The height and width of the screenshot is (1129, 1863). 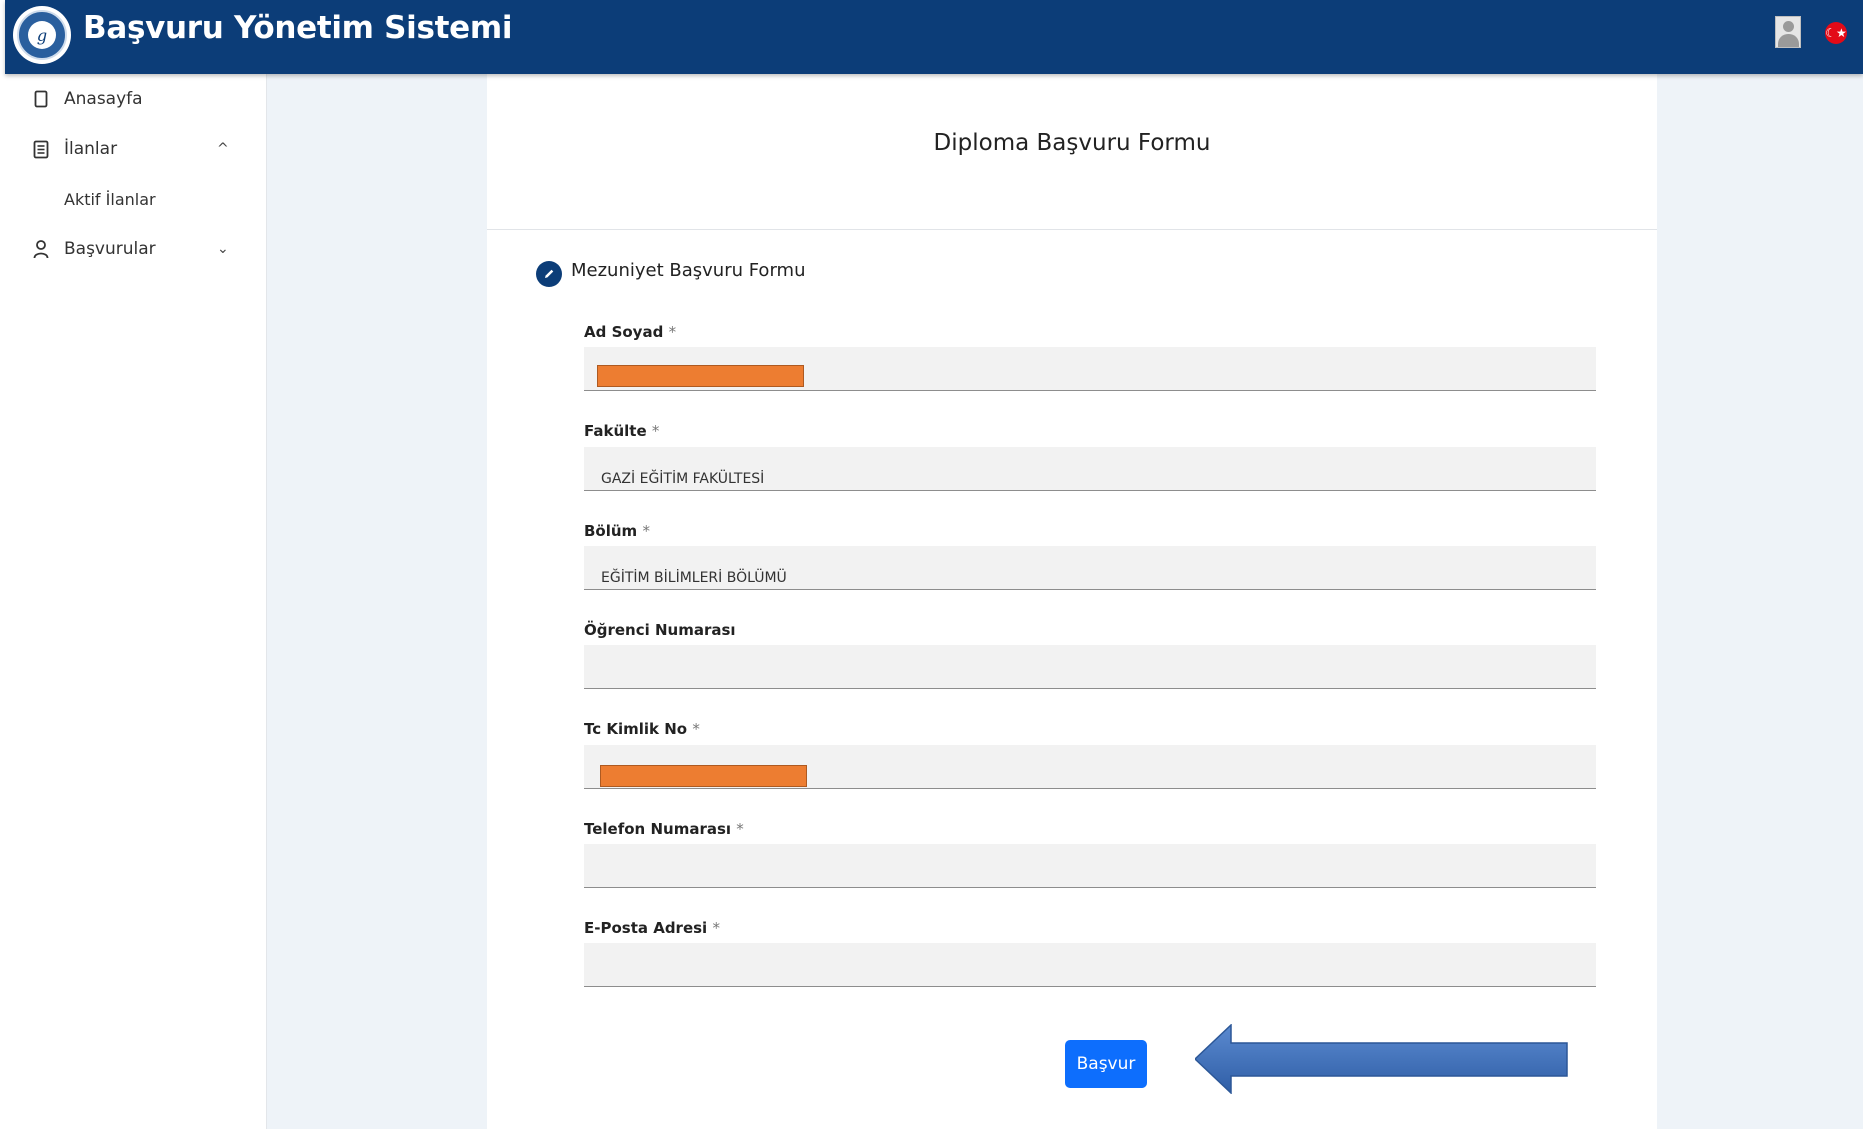 What do you see at coordinates (41, 149) in the screenshot?
I see `document-icon` at bounding box center [41, 149].